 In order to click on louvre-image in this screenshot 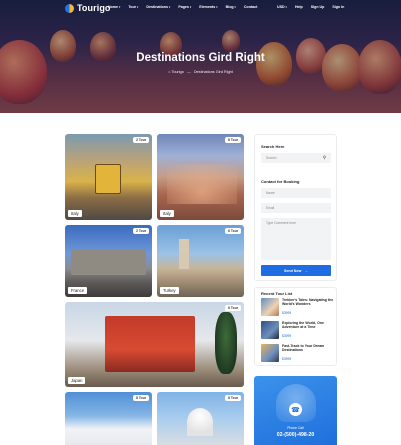, I will do `click(108, 262)`.